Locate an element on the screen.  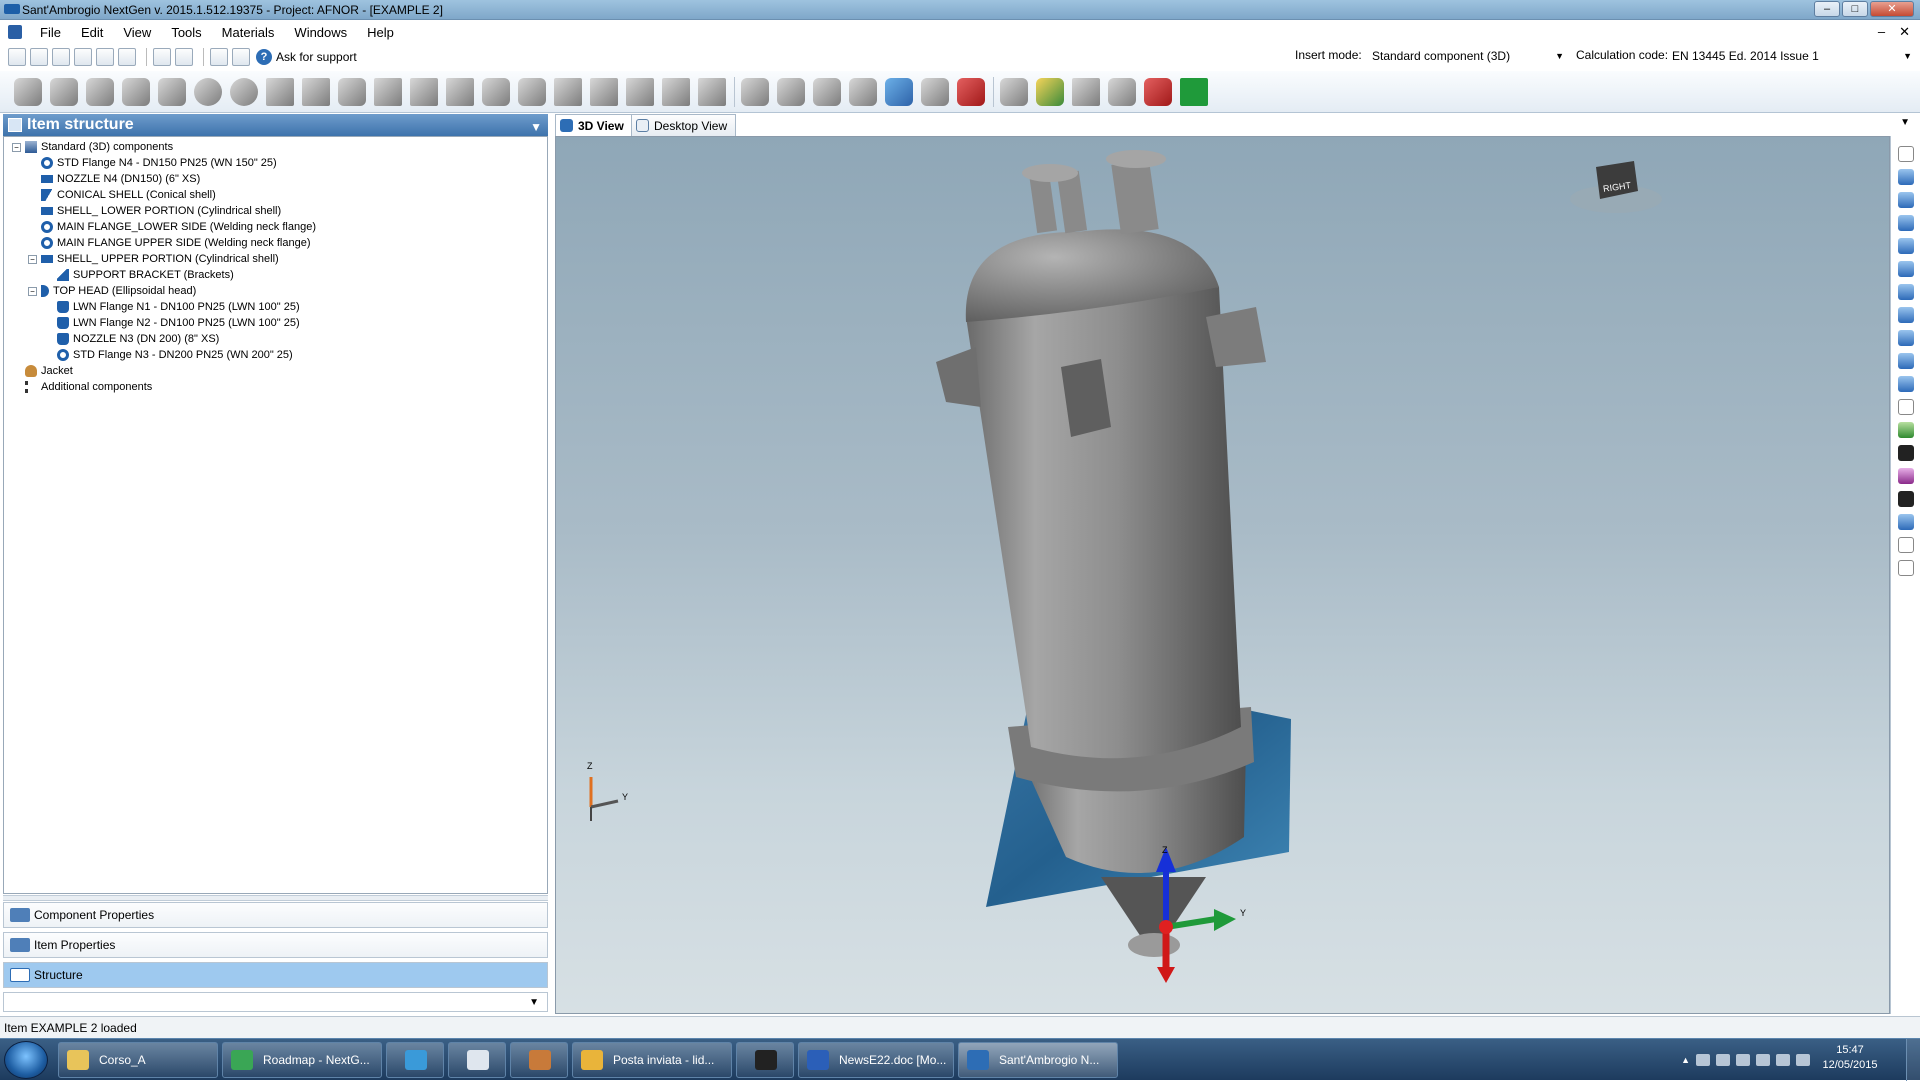
puzzle-edit-icon is located at coordinates (791, 91).